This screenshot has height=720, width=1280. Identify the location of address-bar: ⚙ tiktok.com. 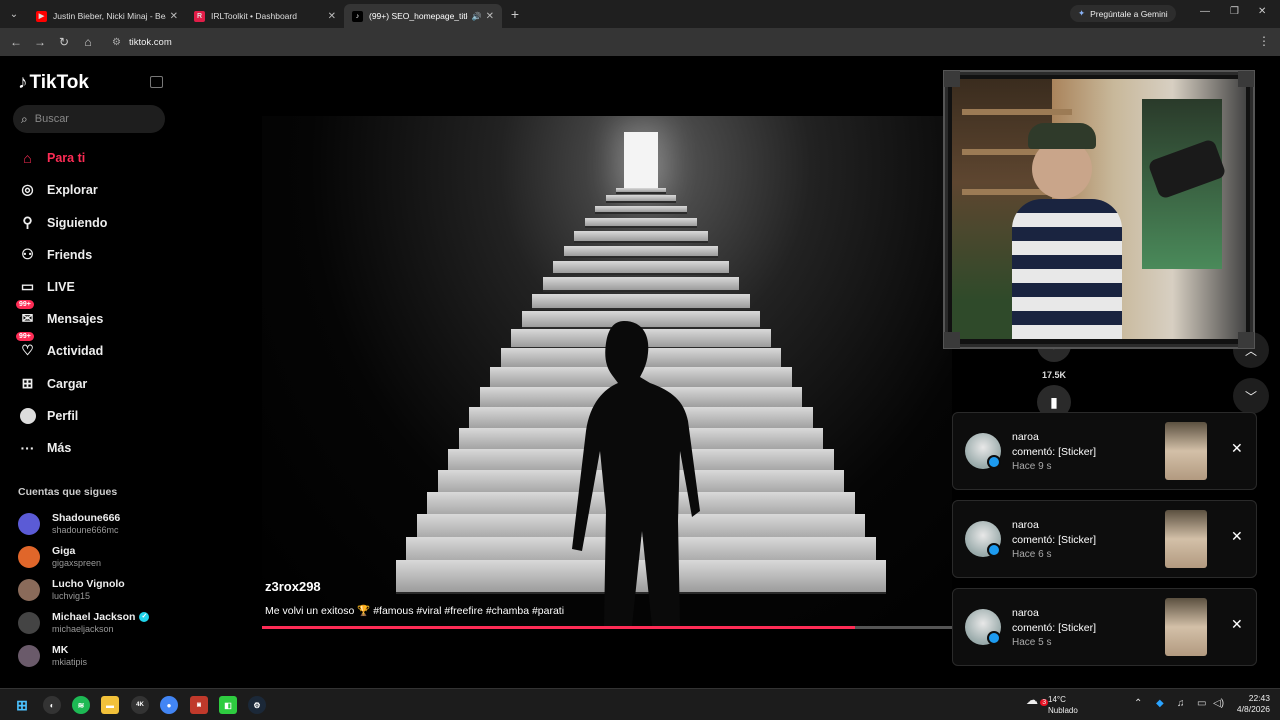
(142, 42).